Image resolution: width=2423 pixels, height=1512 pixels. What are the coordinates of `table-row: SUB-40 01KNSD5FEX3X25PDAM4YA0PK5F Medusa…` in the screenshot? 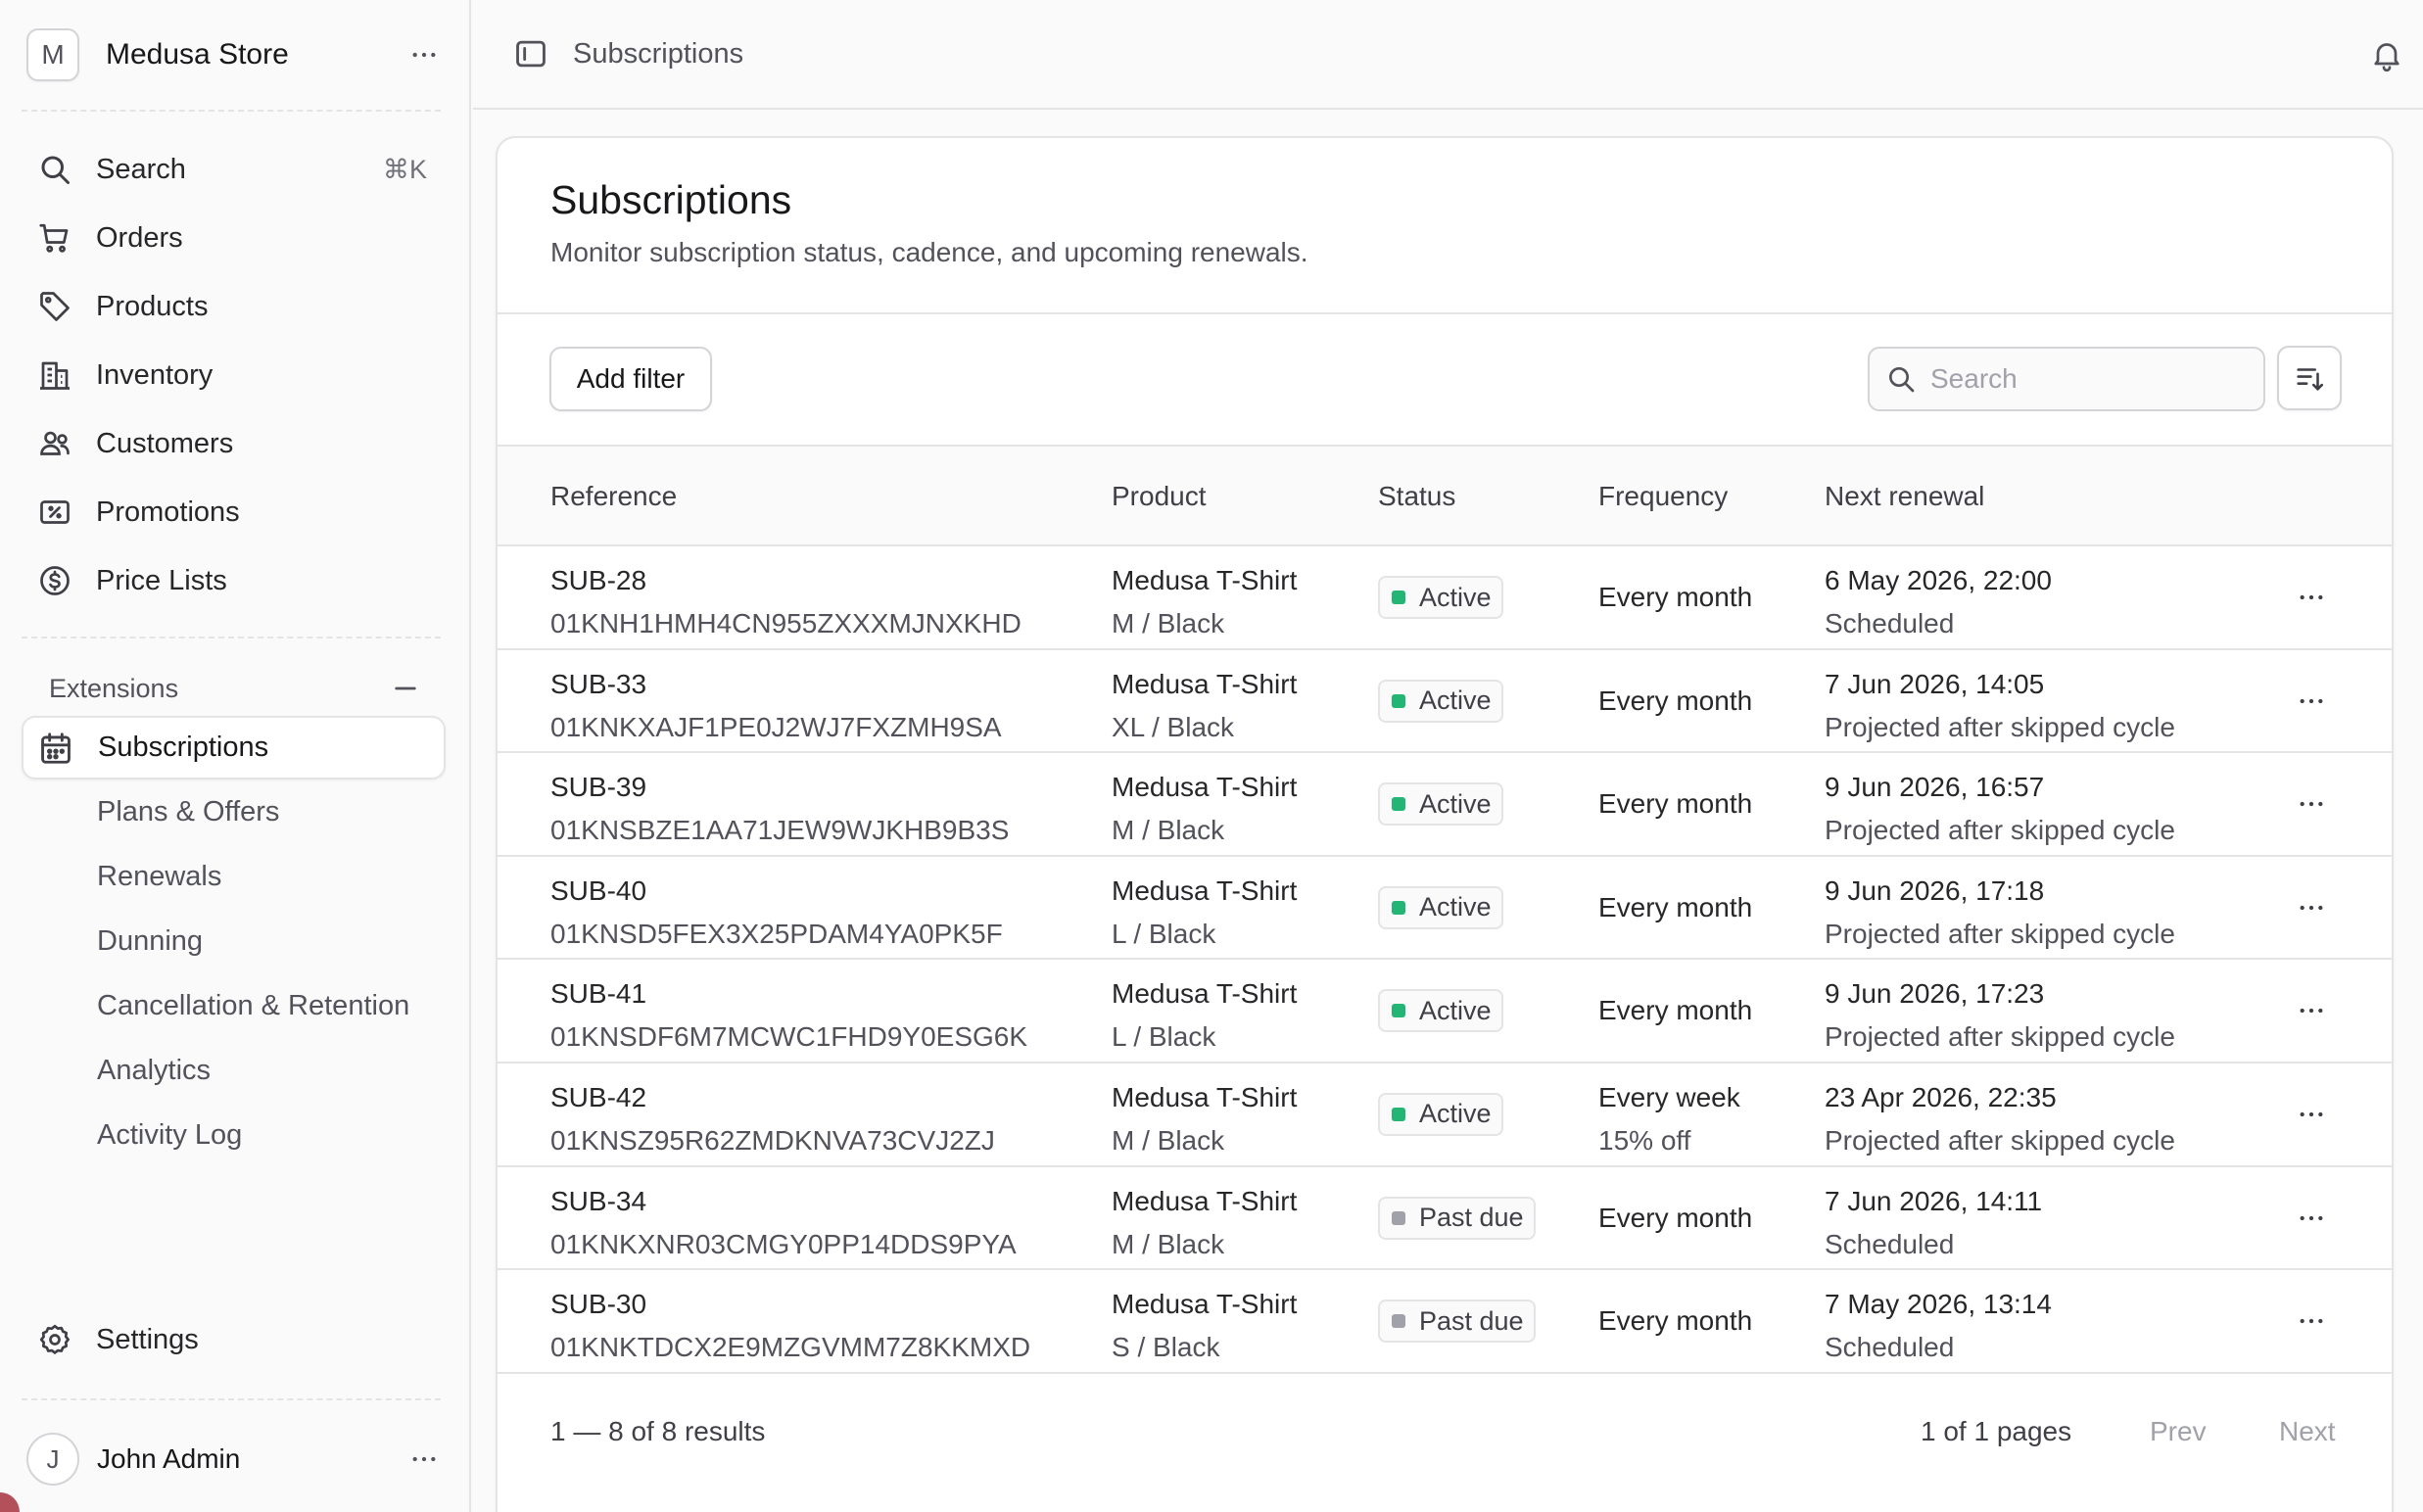 It's located at (1445, 909).